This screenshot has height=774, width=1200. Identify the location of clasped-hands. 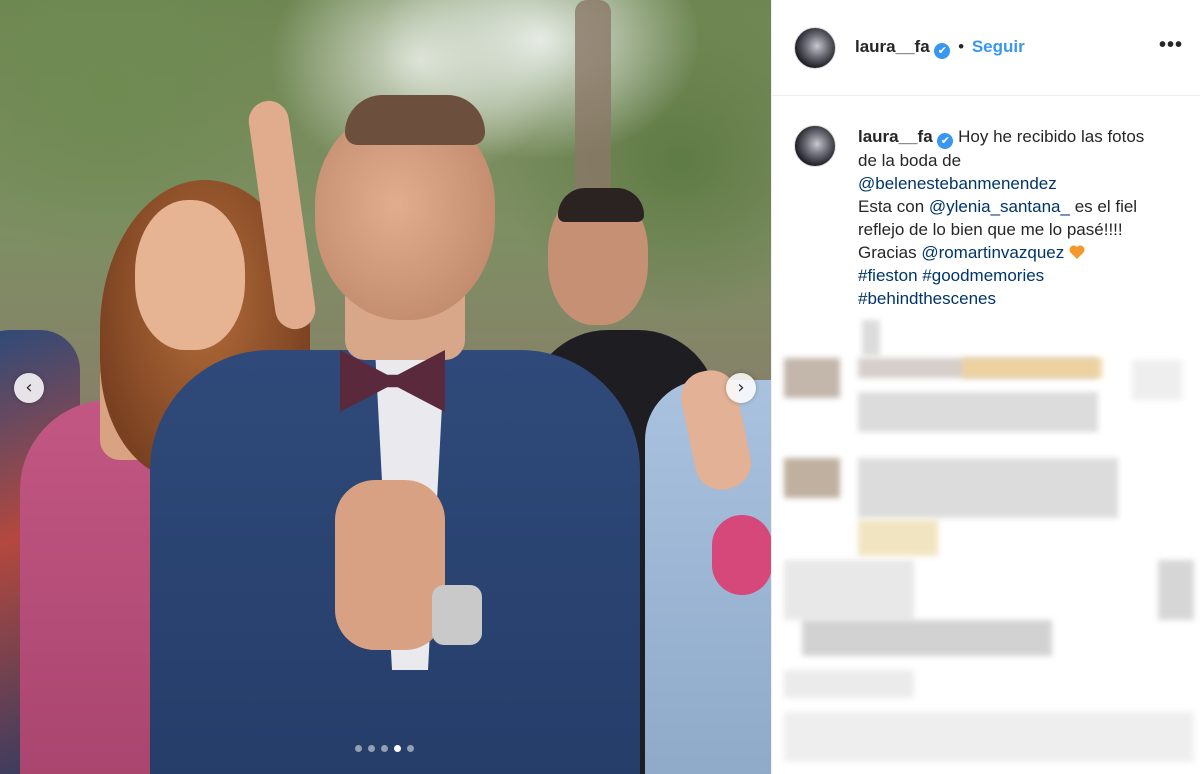
(390, 565).